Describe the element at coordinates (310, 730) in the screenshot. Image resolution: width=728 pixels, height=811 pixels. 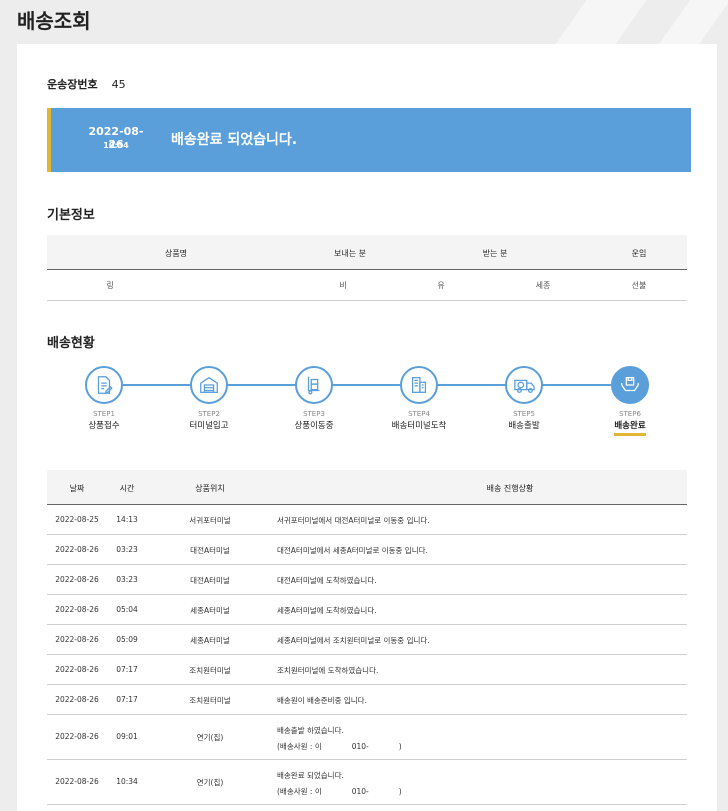
I see `row-status: 배송출발 하였습니다.` at that location.